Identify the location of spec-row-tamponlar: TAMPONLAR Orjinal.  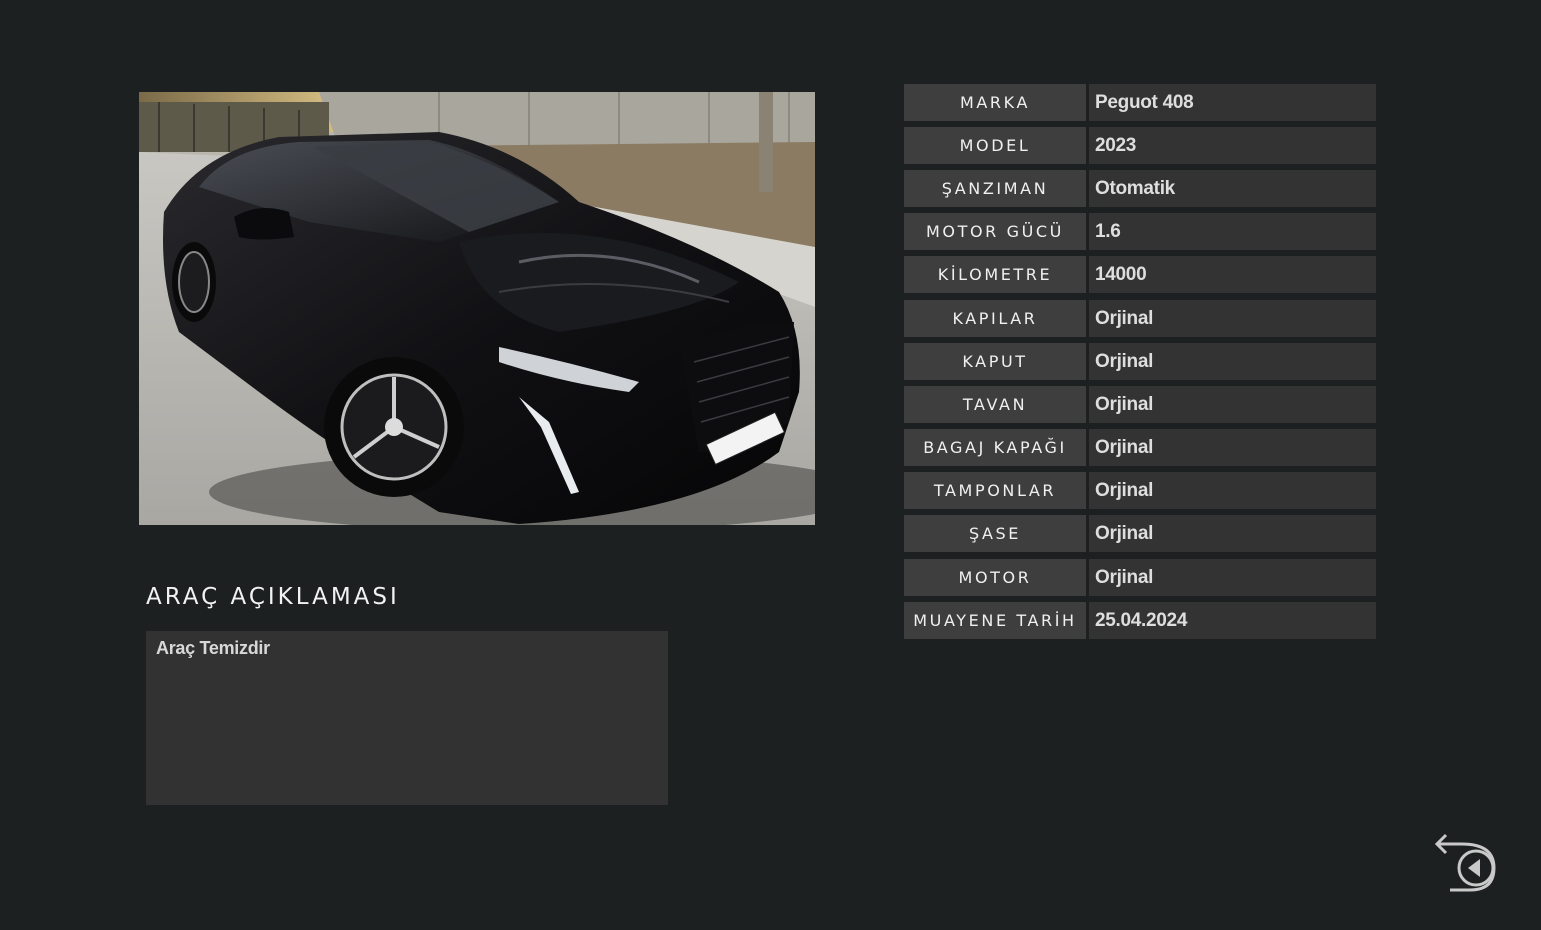
(1140, 490).